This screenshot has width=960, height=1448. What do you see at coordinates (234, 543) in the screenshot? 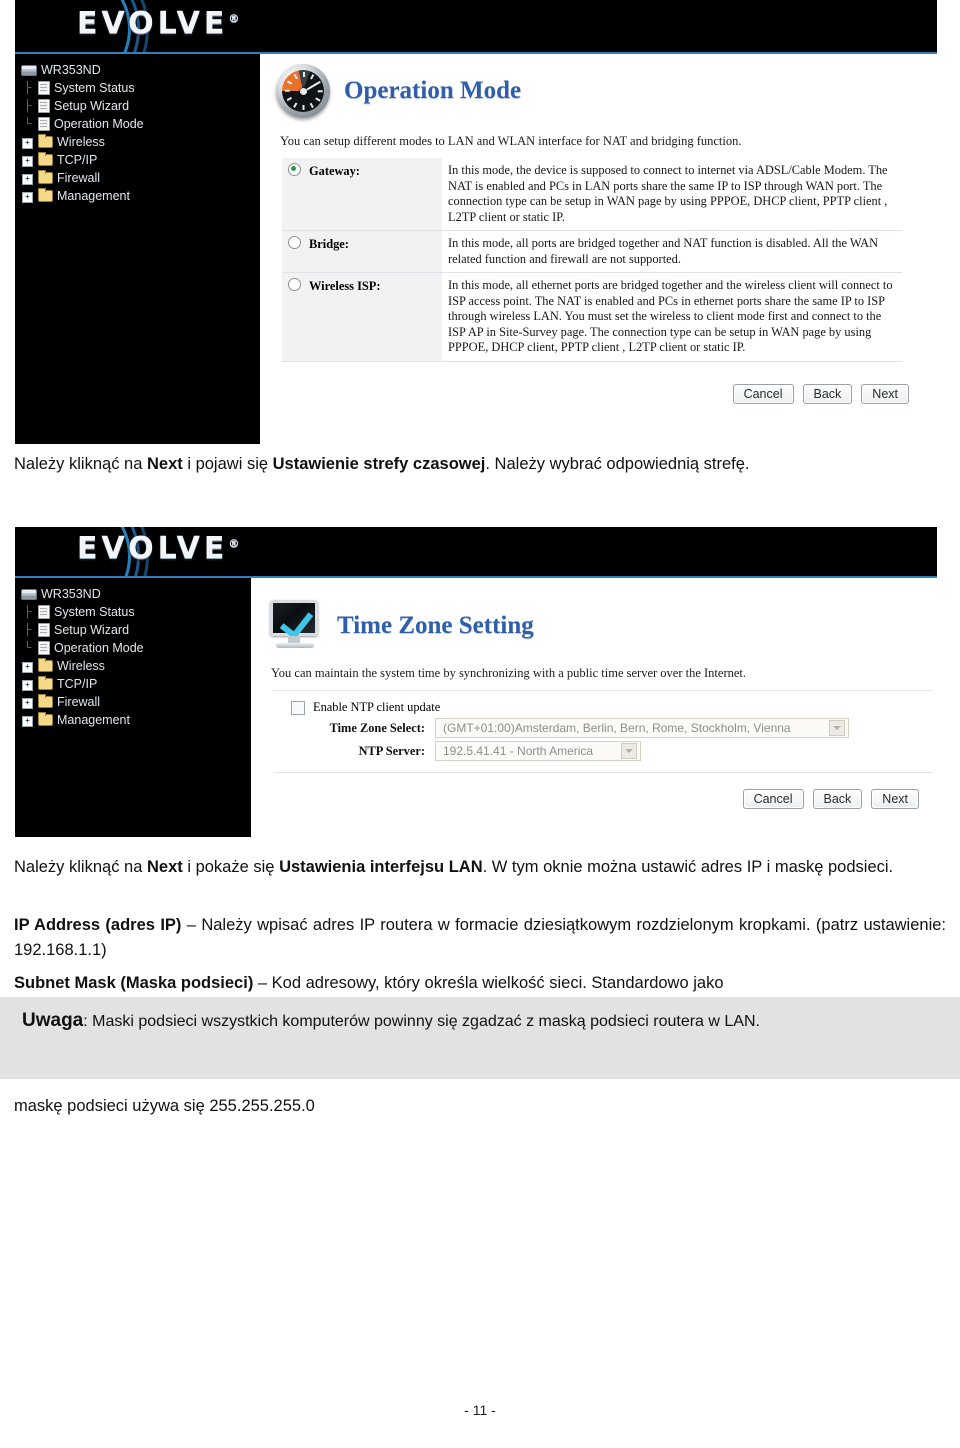
I see `registered-mark: ®` at bounding box center [234, 543].